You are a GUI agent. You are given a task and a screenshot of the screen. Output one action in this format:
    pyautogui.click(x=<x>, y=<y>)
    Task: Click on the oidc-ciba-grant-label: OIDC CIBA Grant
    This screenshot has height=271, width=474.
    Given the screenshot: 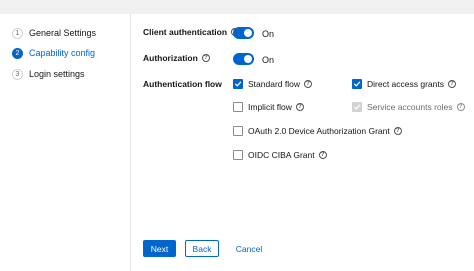 What is the action you would take?
    pyautogui.click(x=281, y=155)
    